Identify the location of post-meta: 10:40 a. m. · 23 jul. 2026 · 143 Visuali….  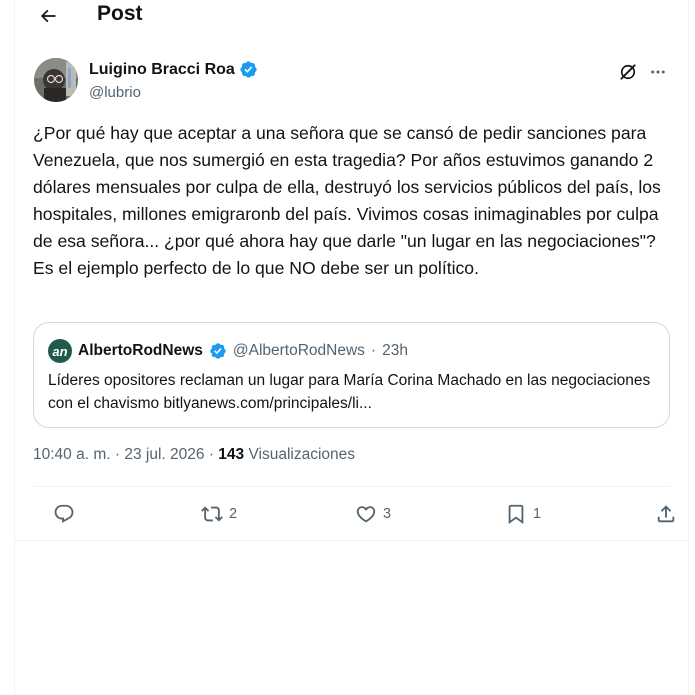
(194, 455).